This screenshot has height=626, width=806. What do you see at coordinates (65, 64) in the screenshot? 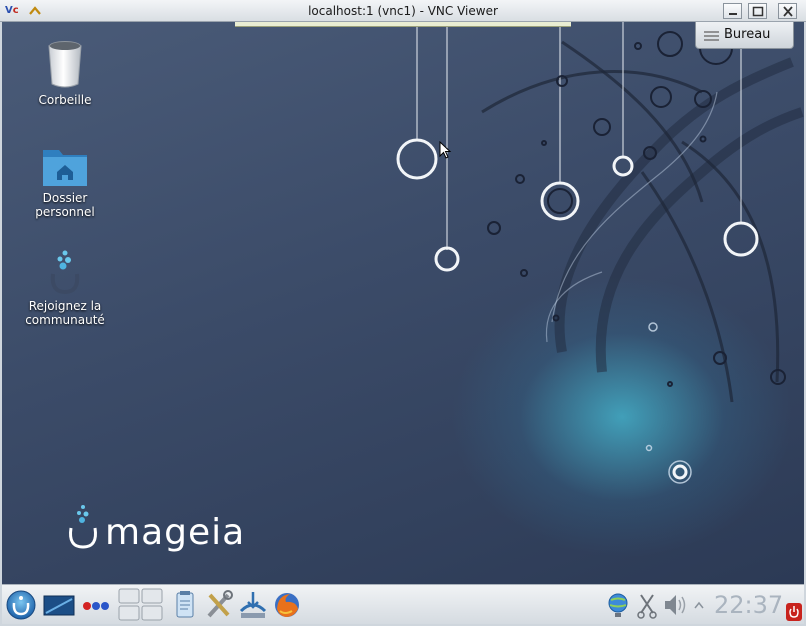
I see `trash-icon` at bounding box center [65, 64].